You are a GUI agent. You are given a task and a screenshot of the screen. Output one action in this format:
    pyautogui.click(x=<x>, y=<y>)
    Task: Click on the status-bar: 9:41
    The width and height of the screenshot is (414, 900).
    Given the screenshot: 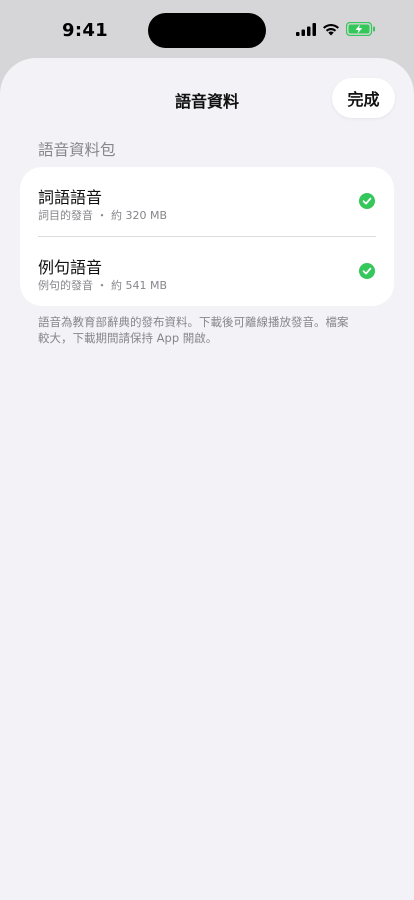 What is the action you would take?
    pyautogui.click(x=207, y=29)
    